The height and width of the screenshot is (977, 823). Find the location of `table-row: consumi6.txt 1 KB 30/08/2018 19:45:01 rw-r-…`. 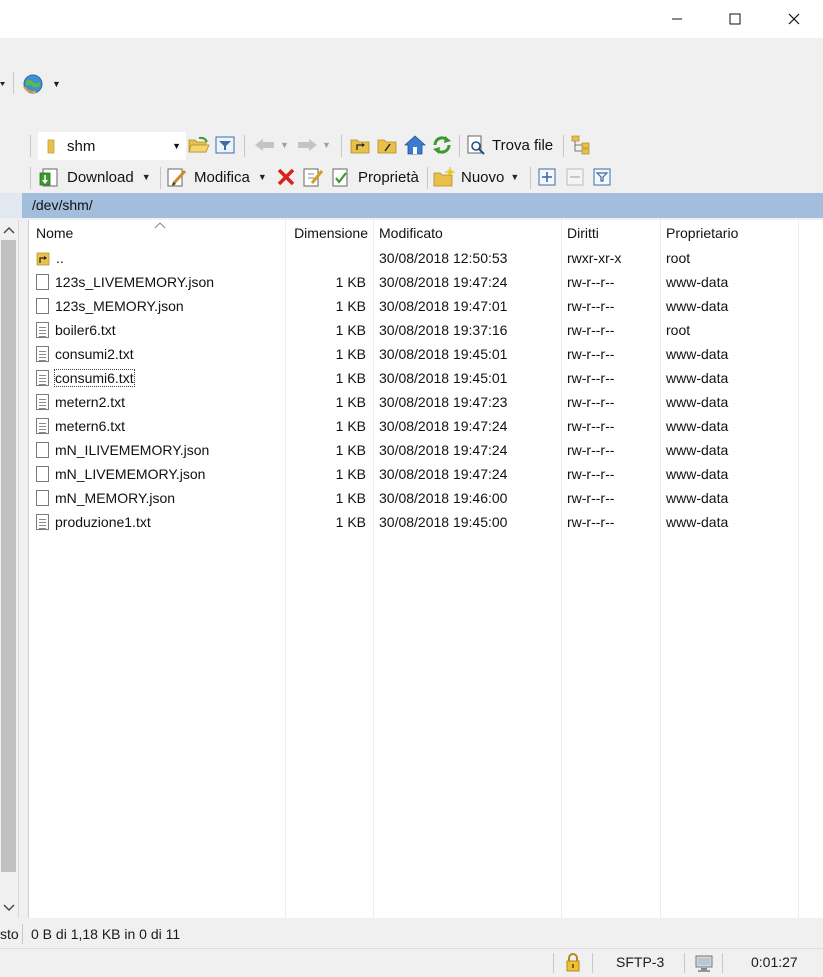

table-row: consumi6.txt 1 KB 30/08/2018 19:45:01 rw-r-… is located at coordinates (426, 378).